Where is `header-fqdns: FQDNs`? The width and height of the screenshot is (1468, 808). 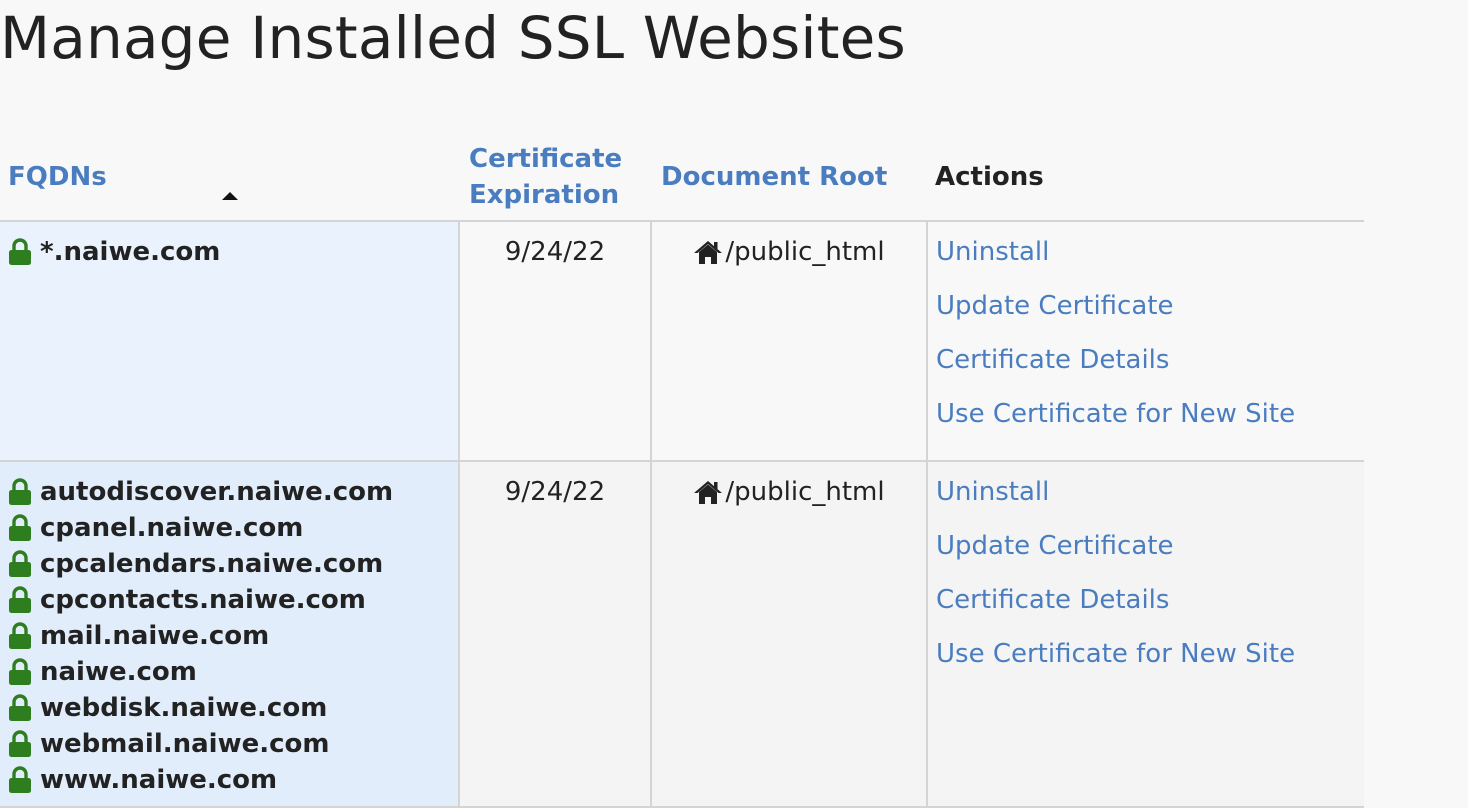
header-fqdns: FQDNs is located at coordinates (229, 178).